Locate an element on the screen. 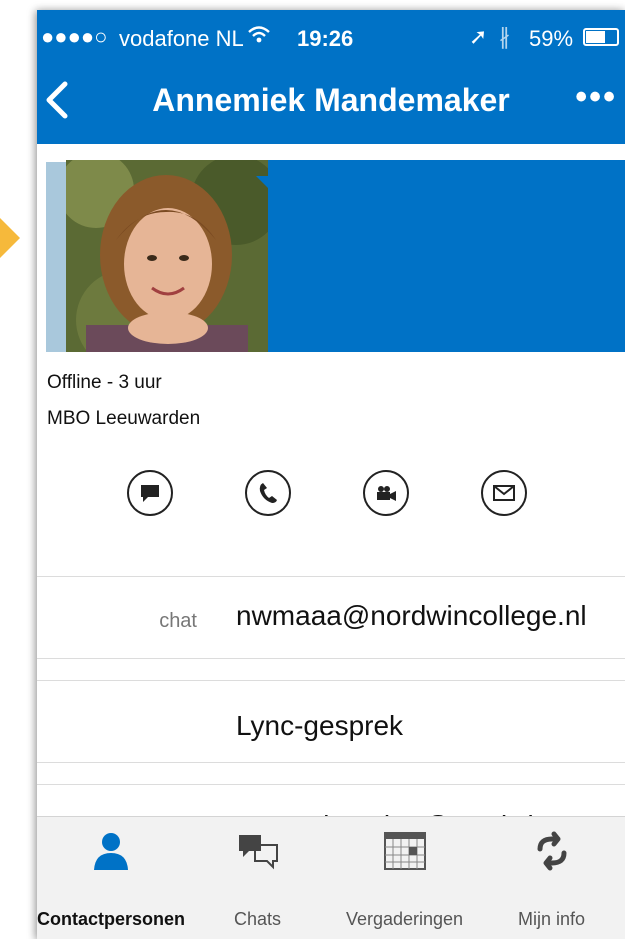 This screenshot has height=939, width=625. tab-label: Chats is located at coordinates (257, 919).